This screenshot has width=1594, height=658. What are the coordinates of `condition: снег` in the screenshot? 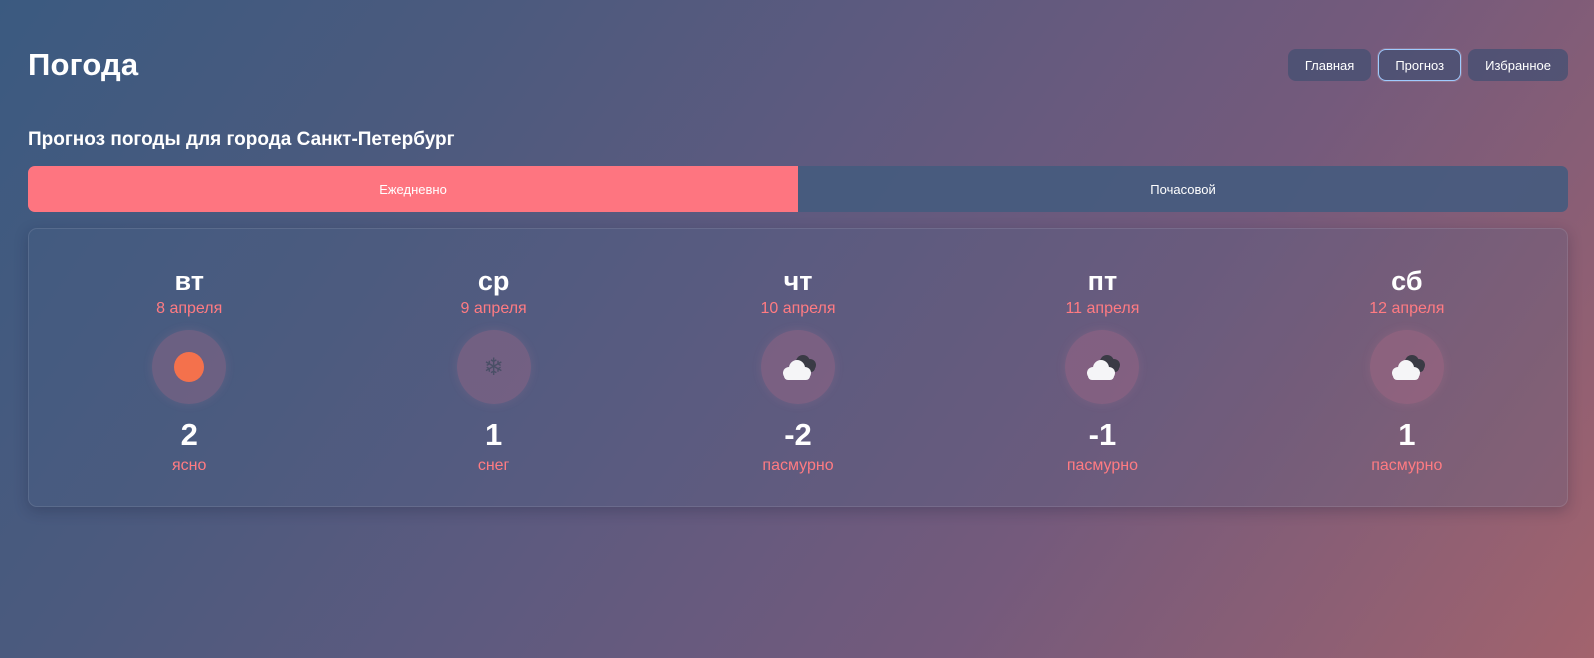 It's located at (493, 465).